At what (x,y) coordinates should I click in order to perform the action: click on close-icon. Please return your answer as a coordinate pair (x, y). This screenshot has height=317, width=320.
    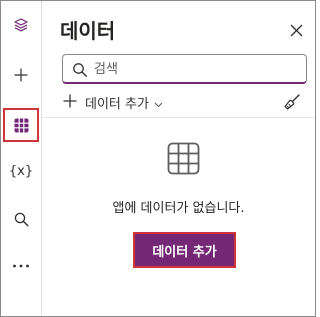
    Looking at the image, I should click on (296, 31).